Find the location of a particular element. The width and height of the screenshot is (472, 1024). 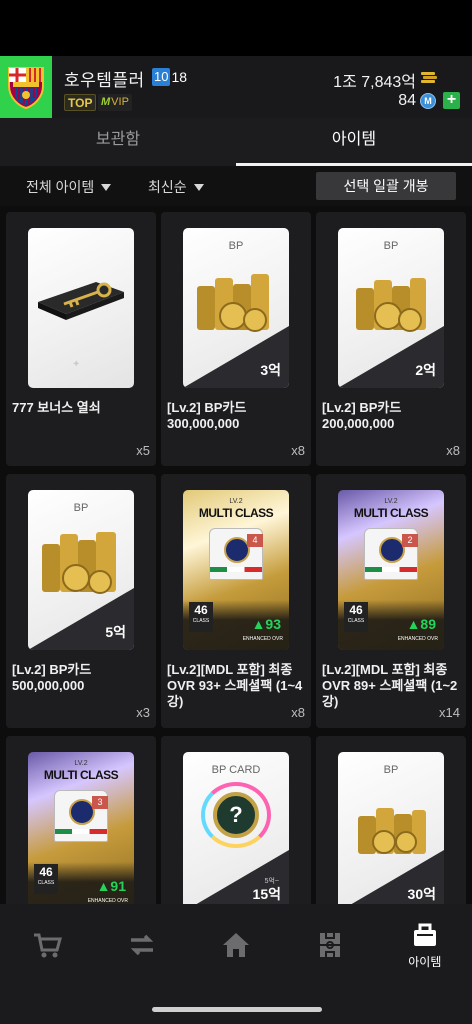

enhance-level: 2 is located at coordinates (410, 540).